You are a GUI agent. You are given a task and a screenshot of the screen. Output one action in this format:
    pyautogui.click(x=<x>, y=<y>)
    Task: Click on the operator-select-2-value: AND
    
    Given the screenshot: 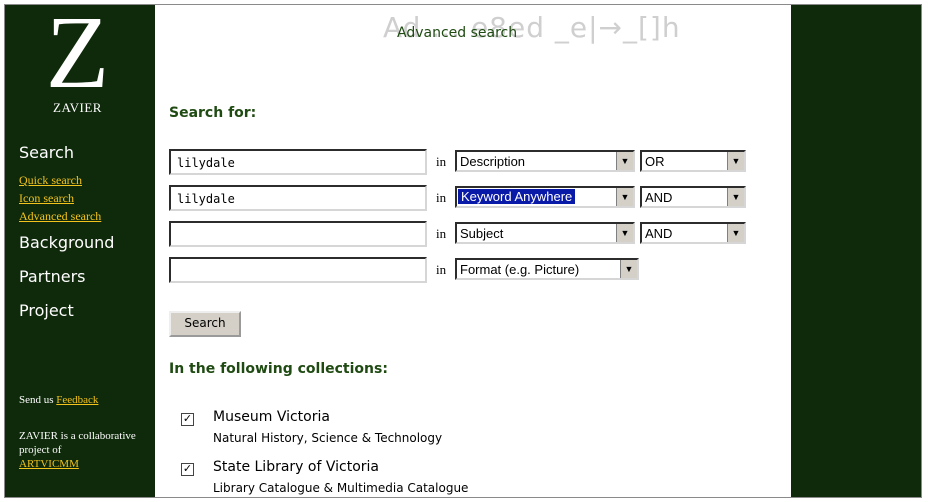 What is the action you would take?
    pyautogui.click(x=659, y=197)
    